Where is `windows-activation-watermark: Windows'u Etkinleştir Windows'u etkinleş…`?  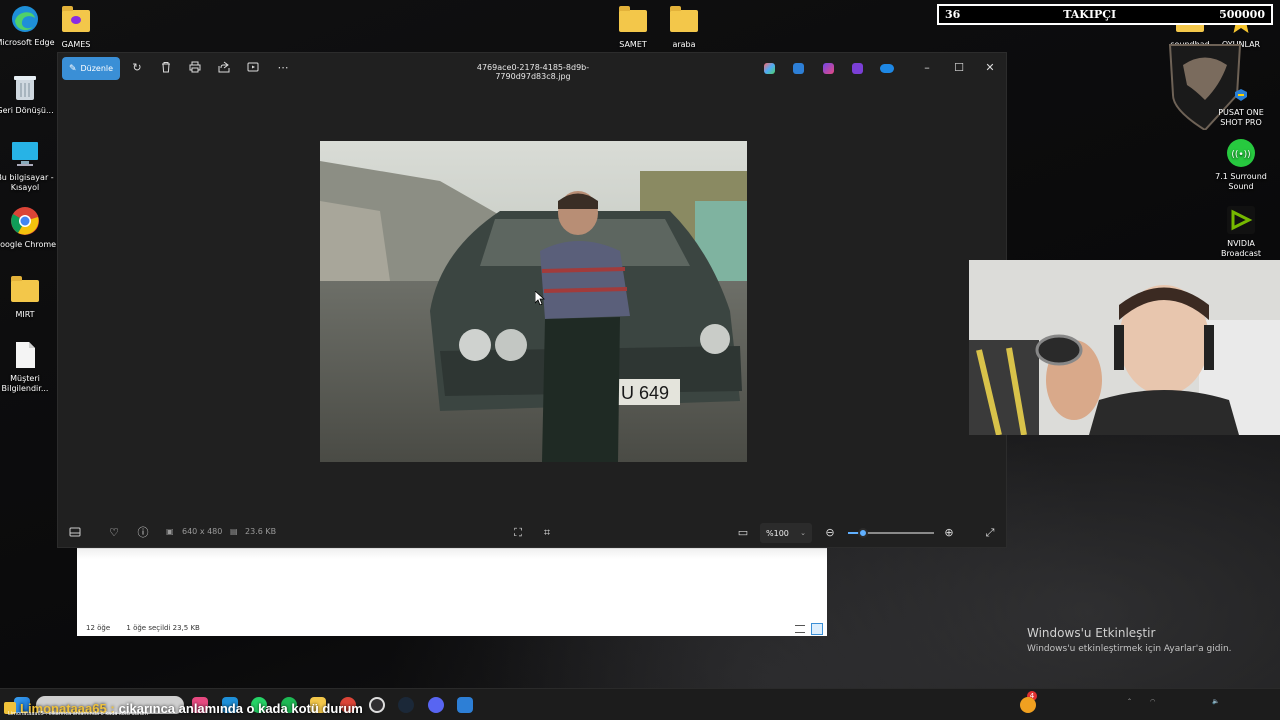 windows-activation-watermark: Windows'u Etkinleştir Windows'u etkinleş… is located at coordinates (1129, 640).